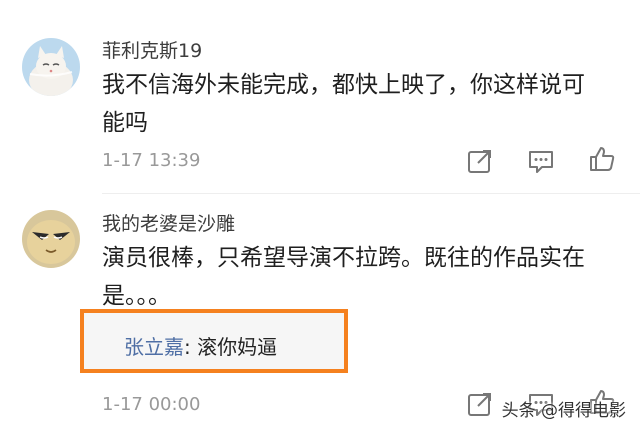 The image size is (640, 430). What do you see at coordinates (237, 347) in the screenshot?
I see `reply-text: 滚你妈逼` at bounding box center [237, 347].